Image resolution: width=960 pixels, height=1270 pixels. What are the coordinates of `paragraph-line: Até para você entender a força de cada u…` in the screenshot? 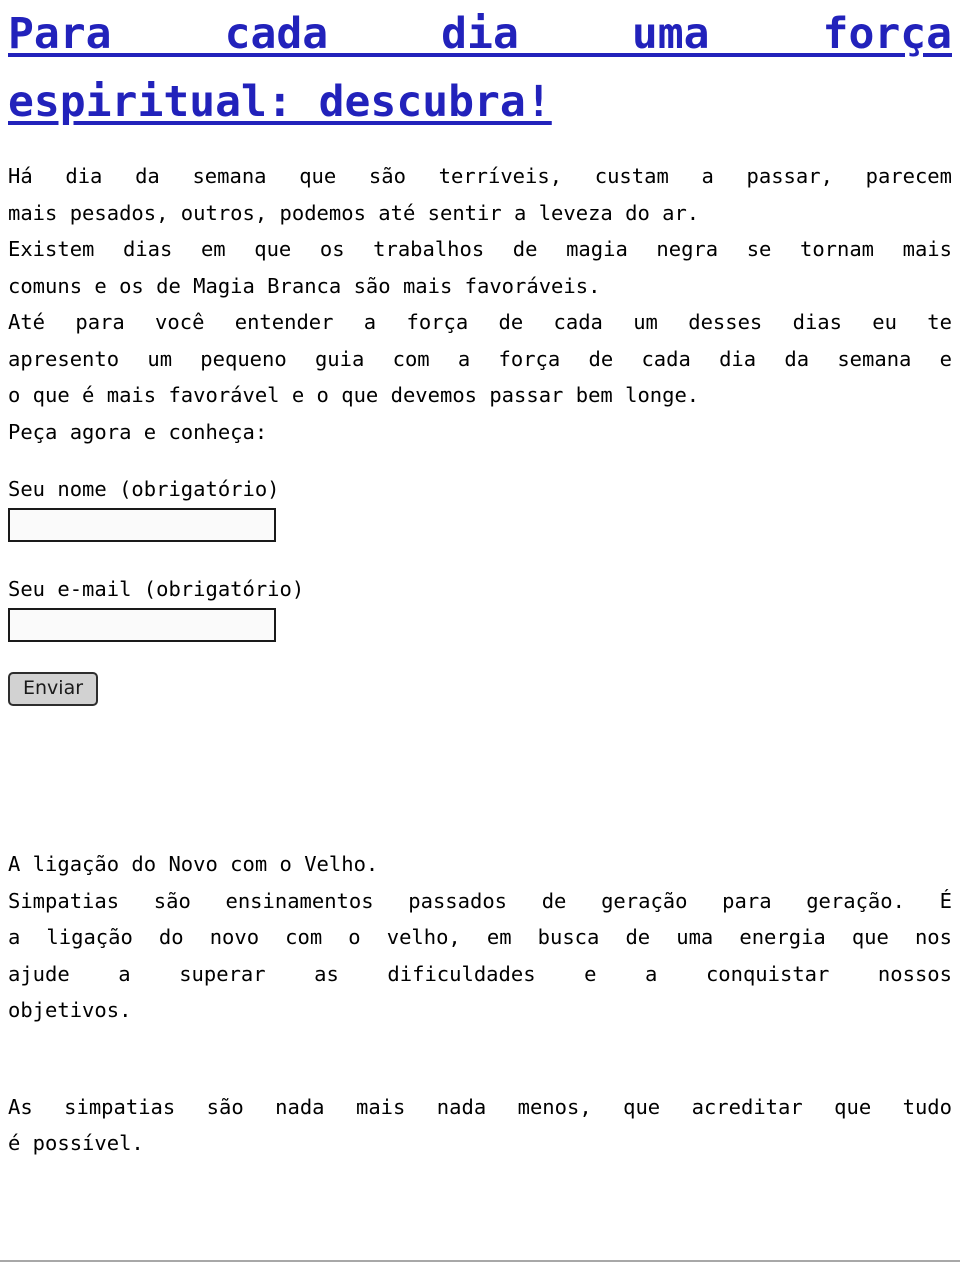 It's located at (480, 322).